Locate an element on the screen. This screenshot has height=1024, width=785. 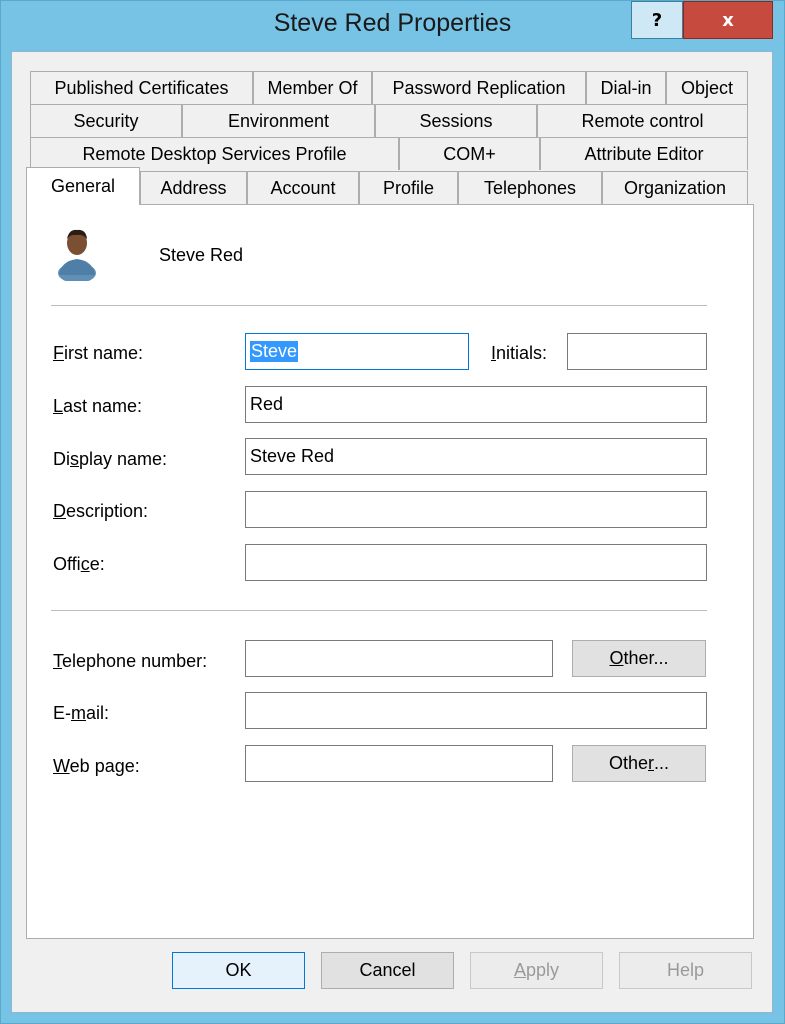
apply-button: Apply is located at coordinates (536, 970).